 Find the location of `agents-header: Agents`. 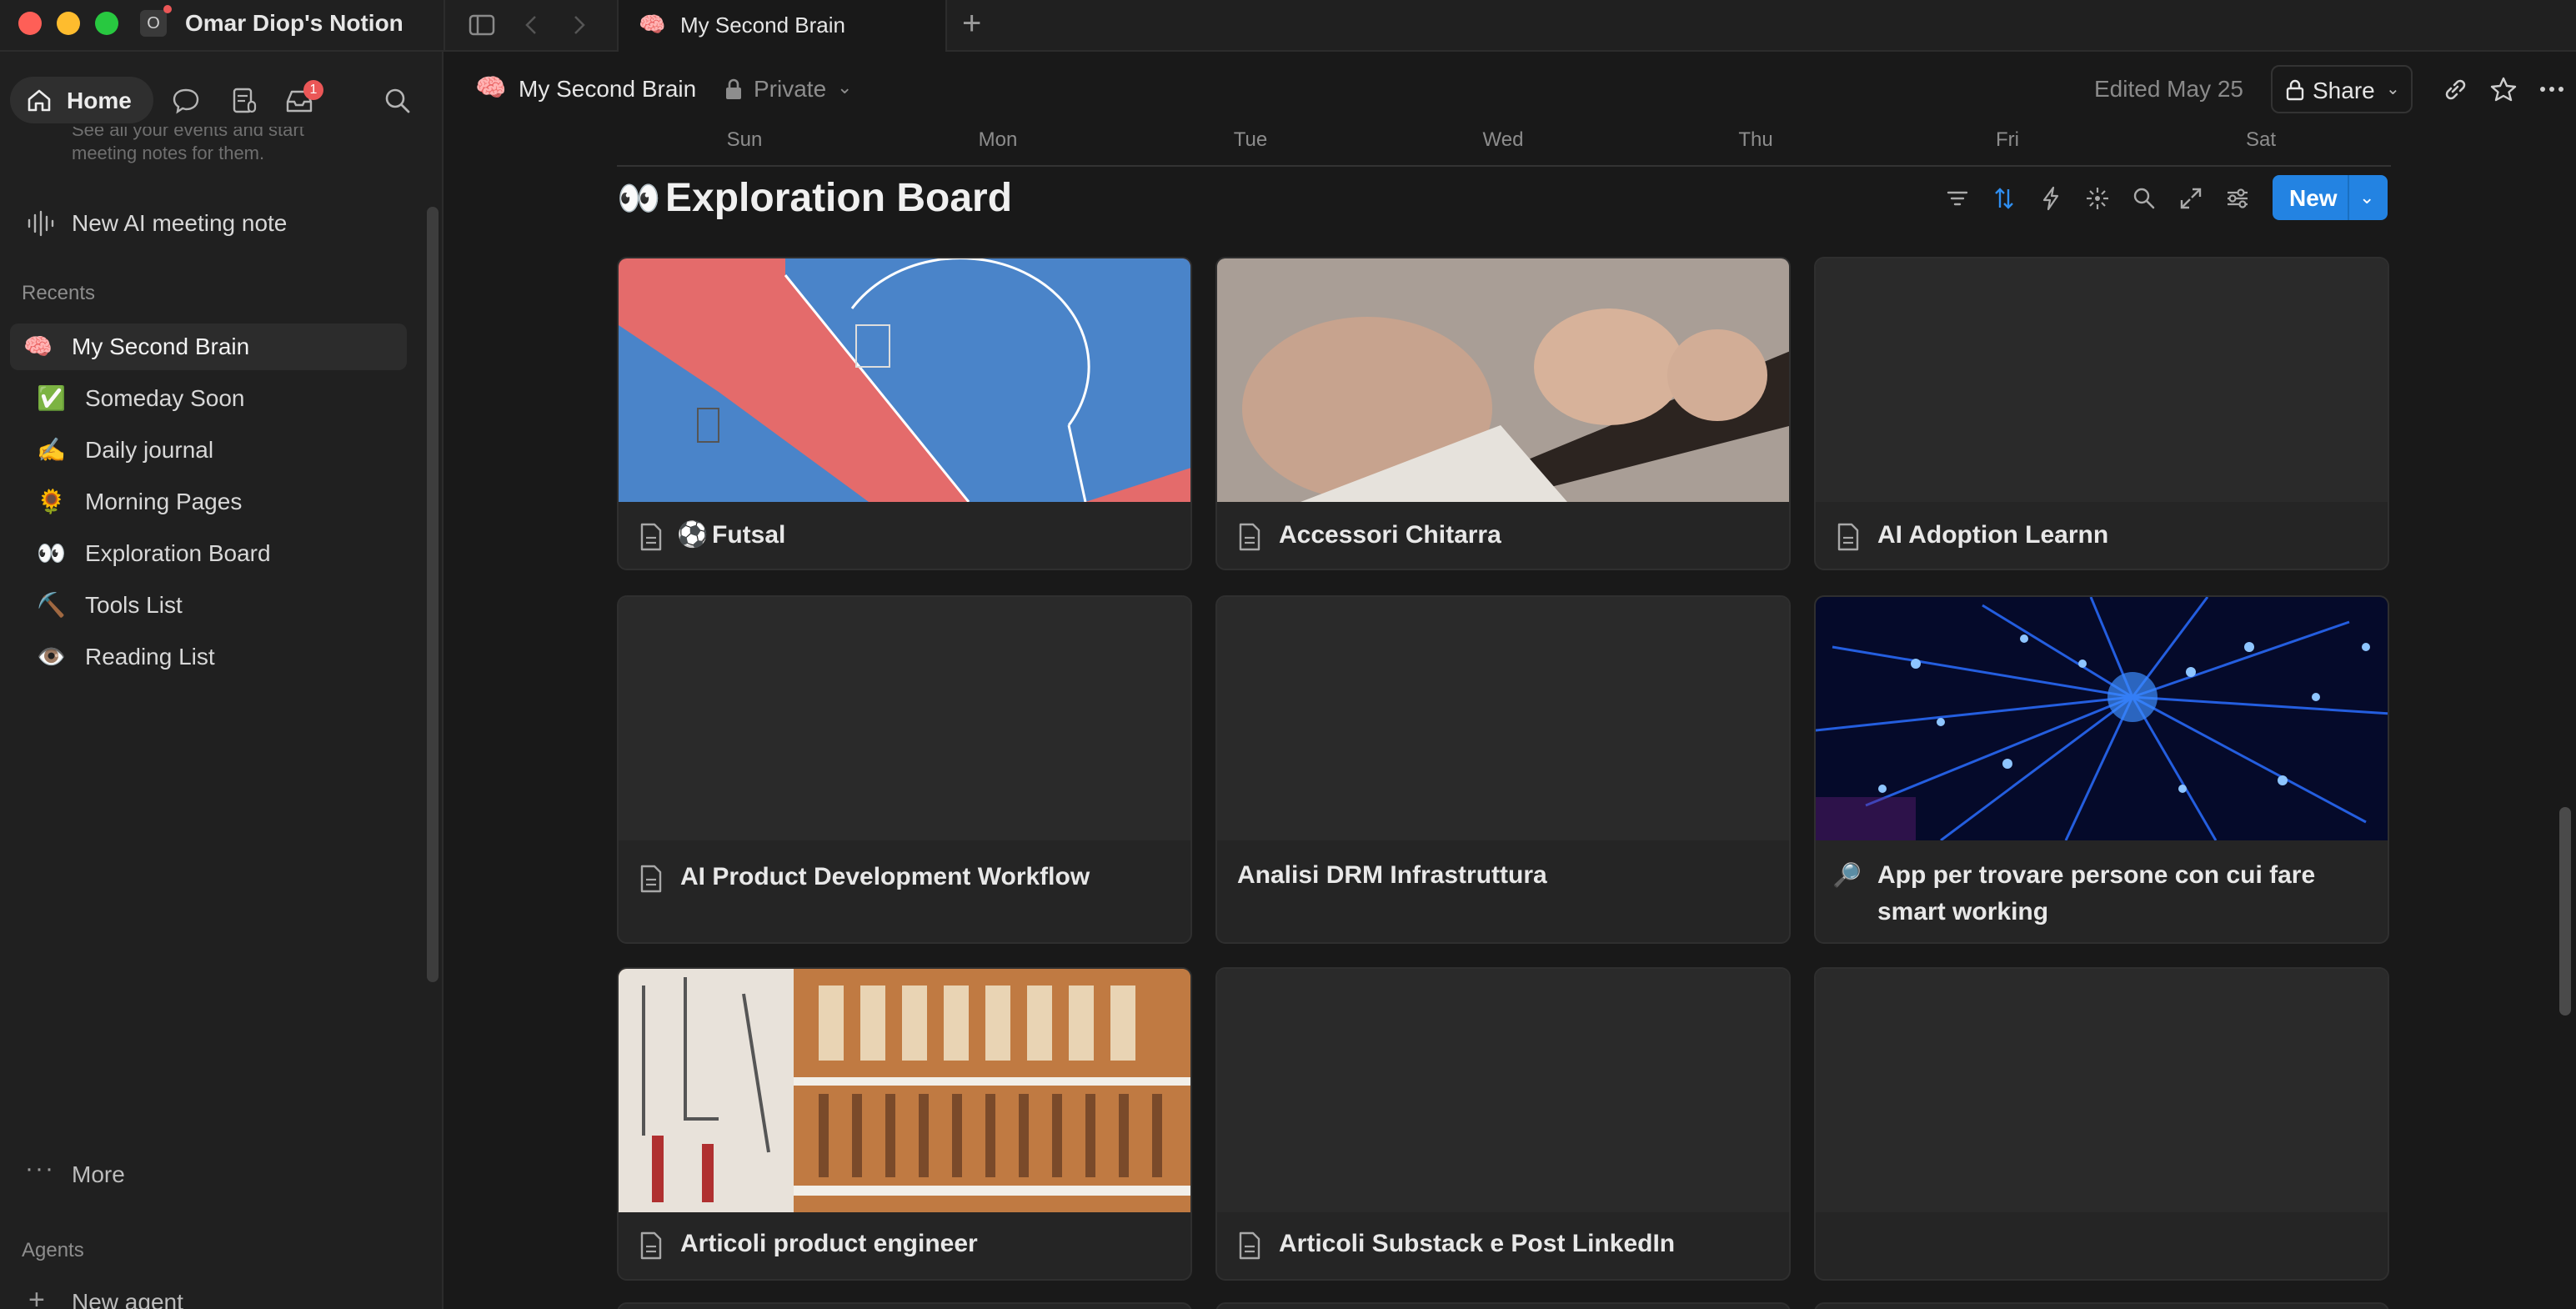

agents-header: Agents is located at coordinates (53, 1250).